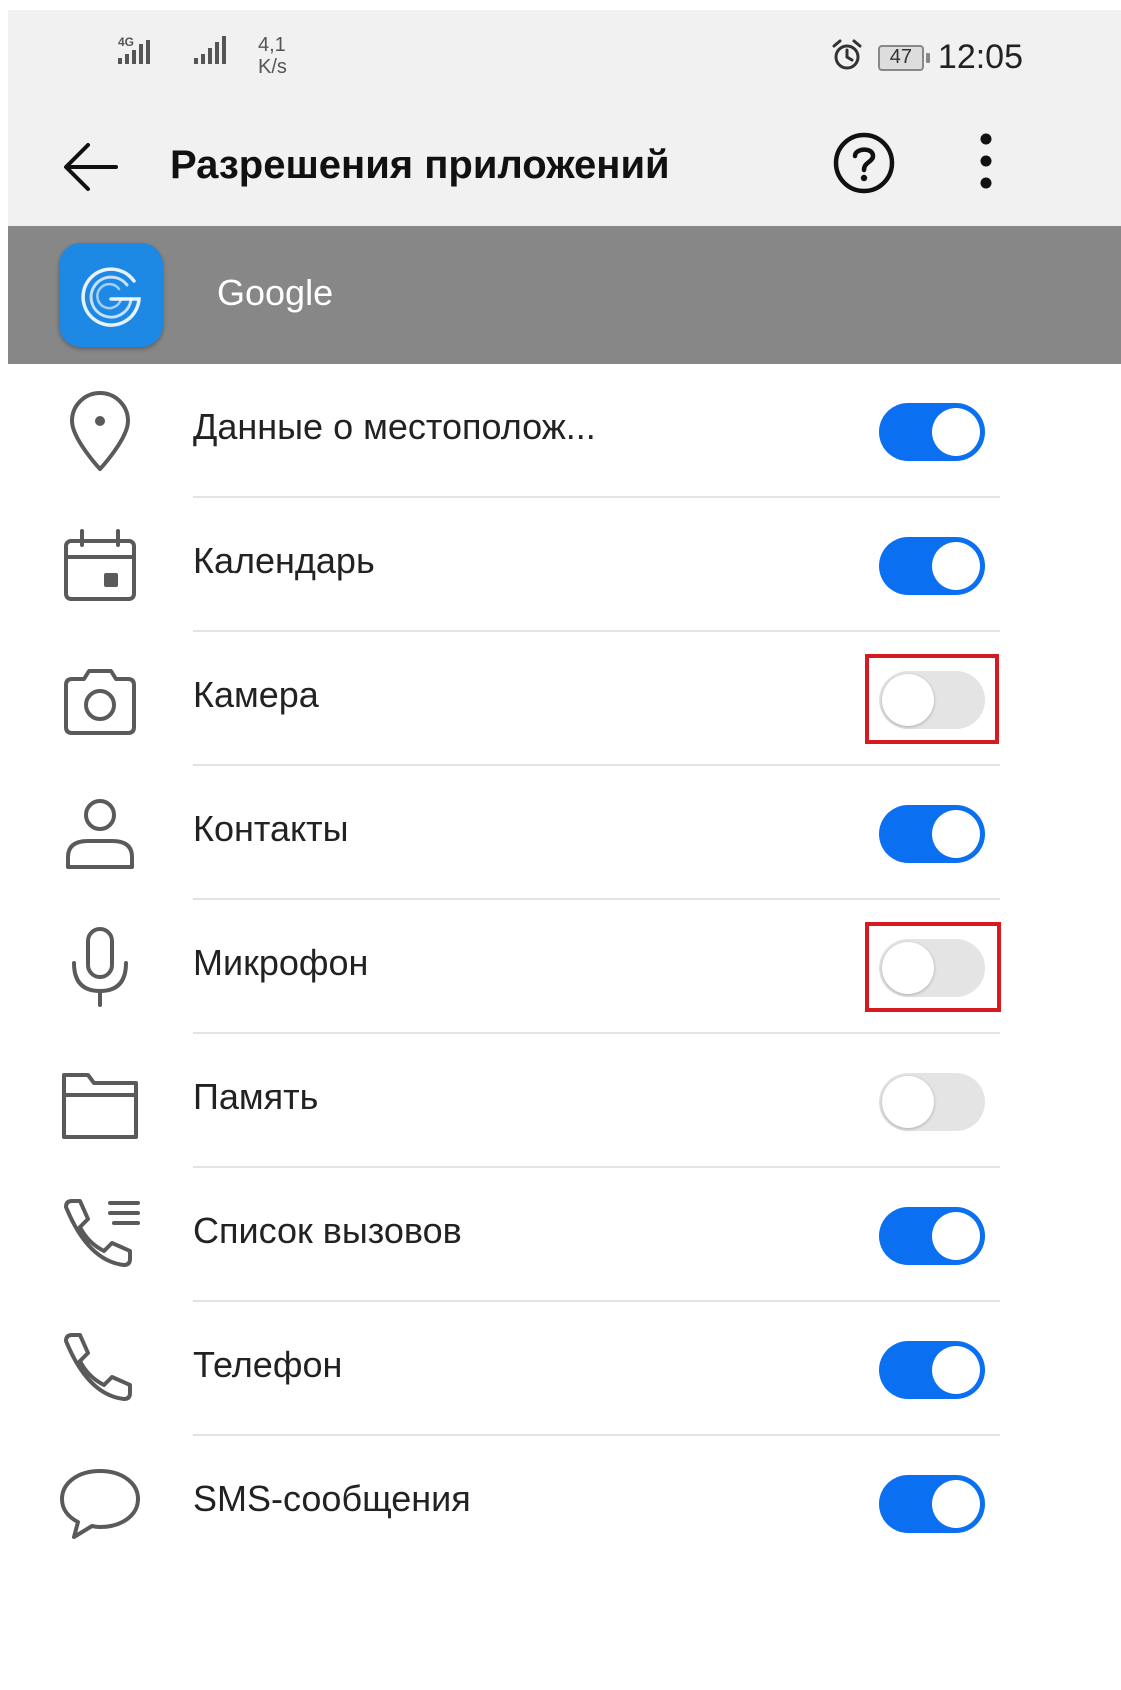  I want to click on permission-label: Календарь, so click(284, 560).